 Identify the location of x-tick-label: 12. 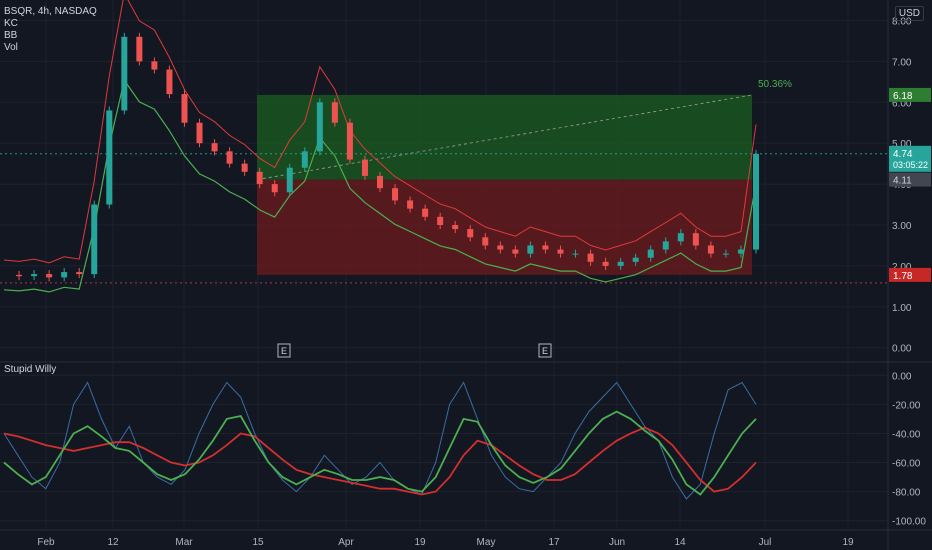
(113, 542).